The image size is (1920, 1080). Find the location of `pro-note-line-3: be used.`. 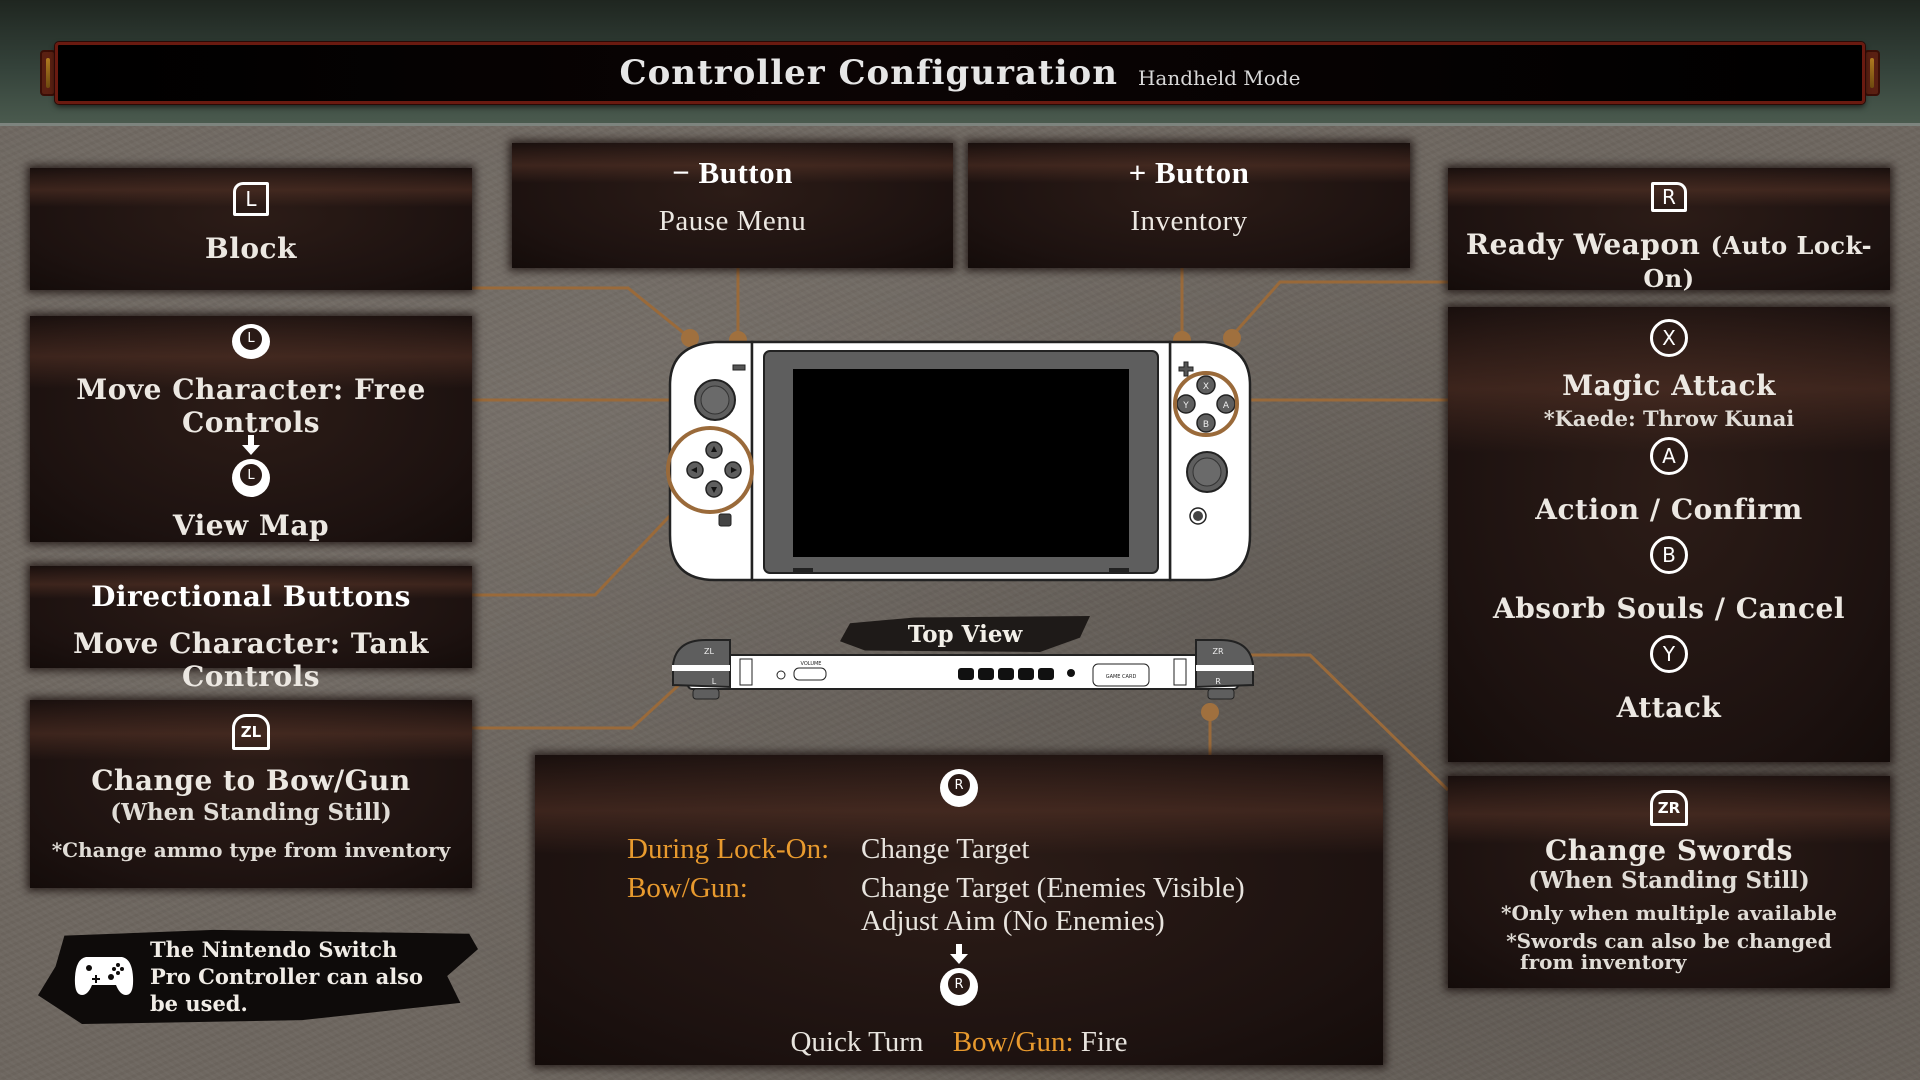

pro-note-line-3: be used. is located at coordinates (199, 1003).